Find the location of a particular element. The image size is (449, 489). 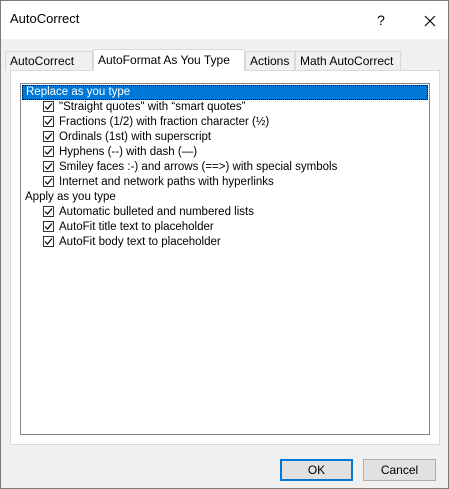

close-icon is located at coordinates (430, 21).